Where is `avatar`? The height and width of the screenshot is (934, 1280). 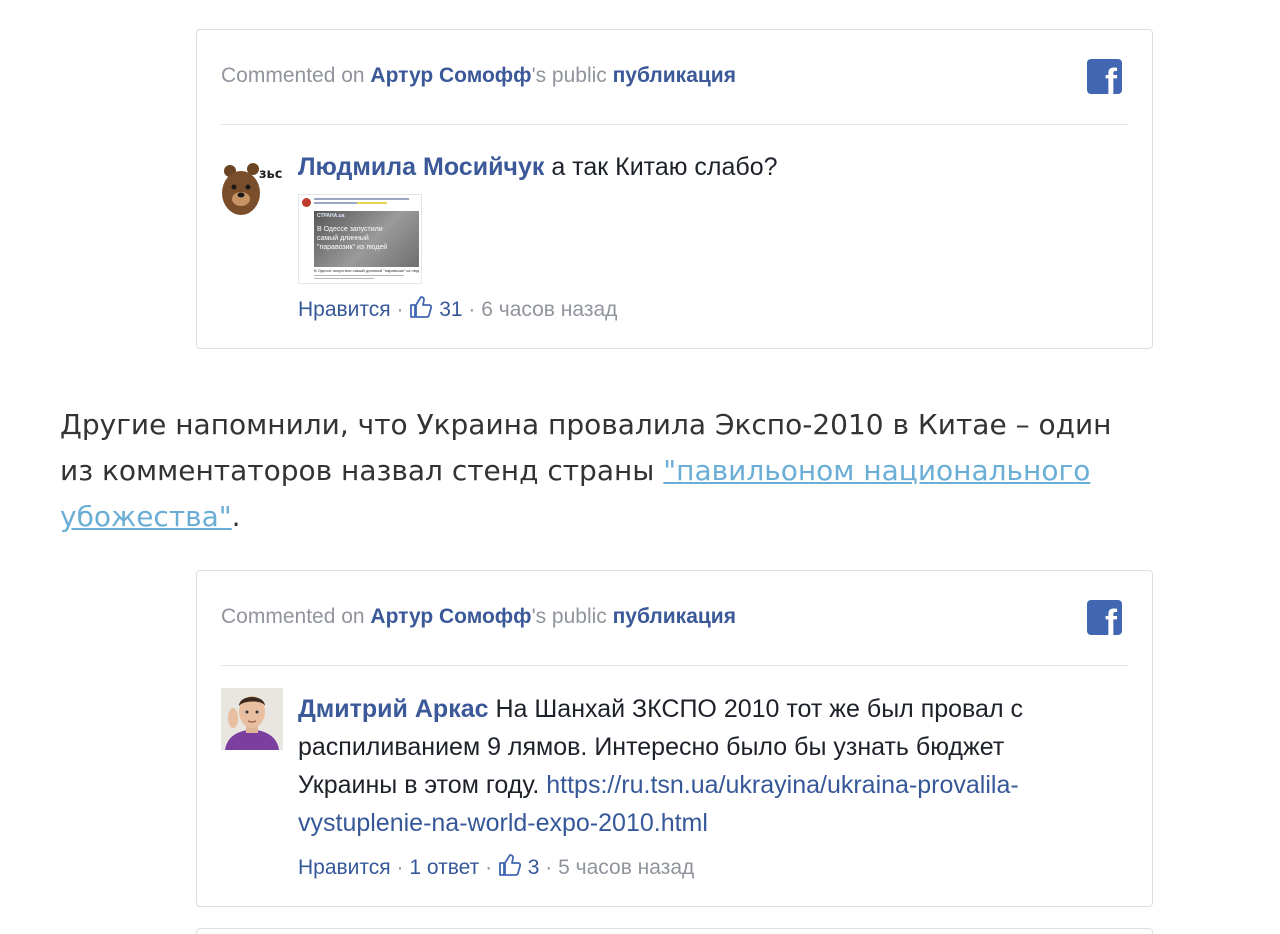 avatar is located at coordinates (252, 719).